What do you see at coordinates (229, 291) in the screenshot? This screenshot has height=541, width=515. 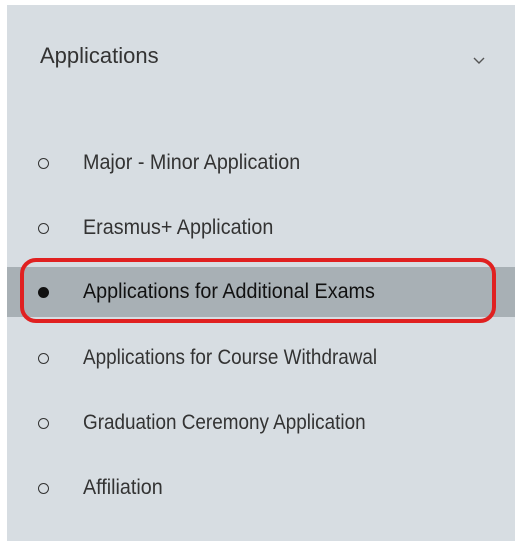 I see `menu-item-label: Applications for Additional Exams` at bounding box center [229, 291].